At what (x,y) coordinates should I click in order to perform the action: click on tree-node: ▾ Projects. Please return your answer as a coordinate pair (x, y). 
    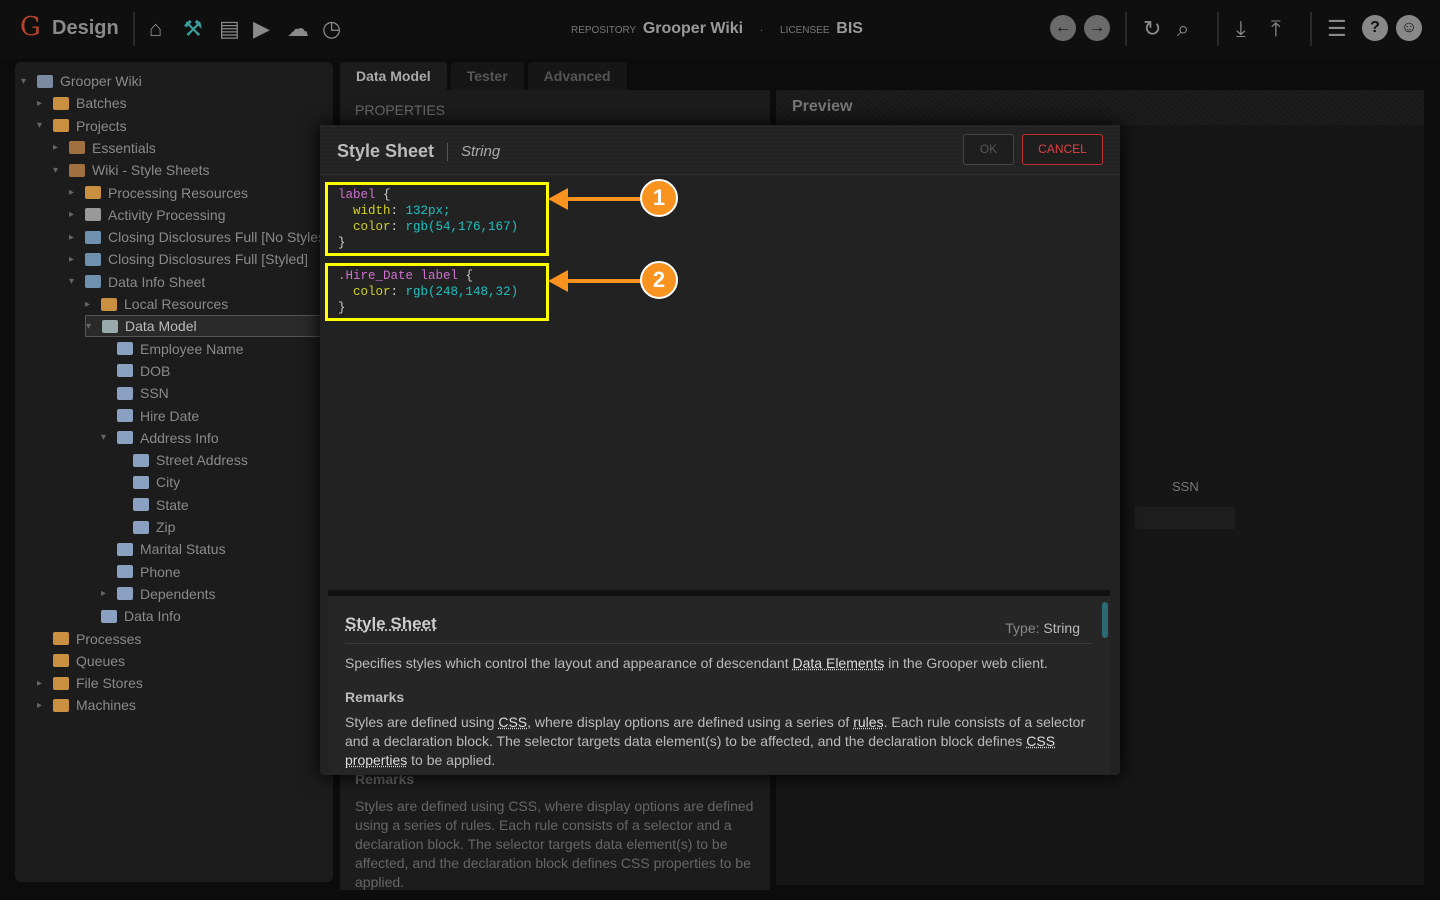
    Looking at the image, I should click on (192, 126).